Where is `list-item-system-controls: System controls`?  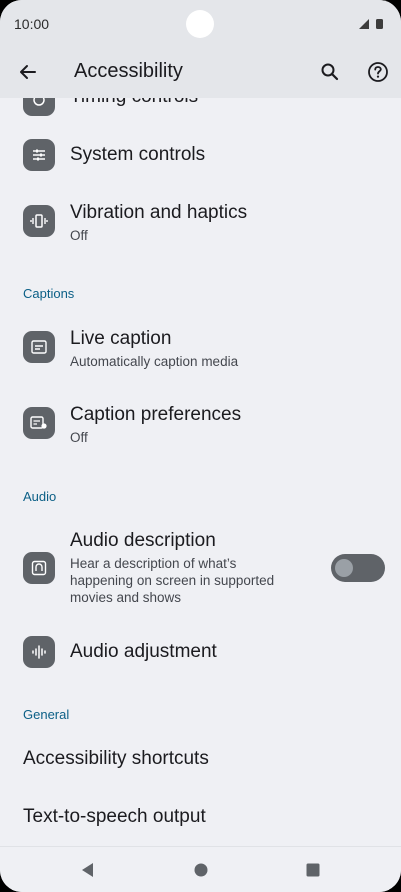 list-item-system-controls: System controls is located at coordinates (200, 155).